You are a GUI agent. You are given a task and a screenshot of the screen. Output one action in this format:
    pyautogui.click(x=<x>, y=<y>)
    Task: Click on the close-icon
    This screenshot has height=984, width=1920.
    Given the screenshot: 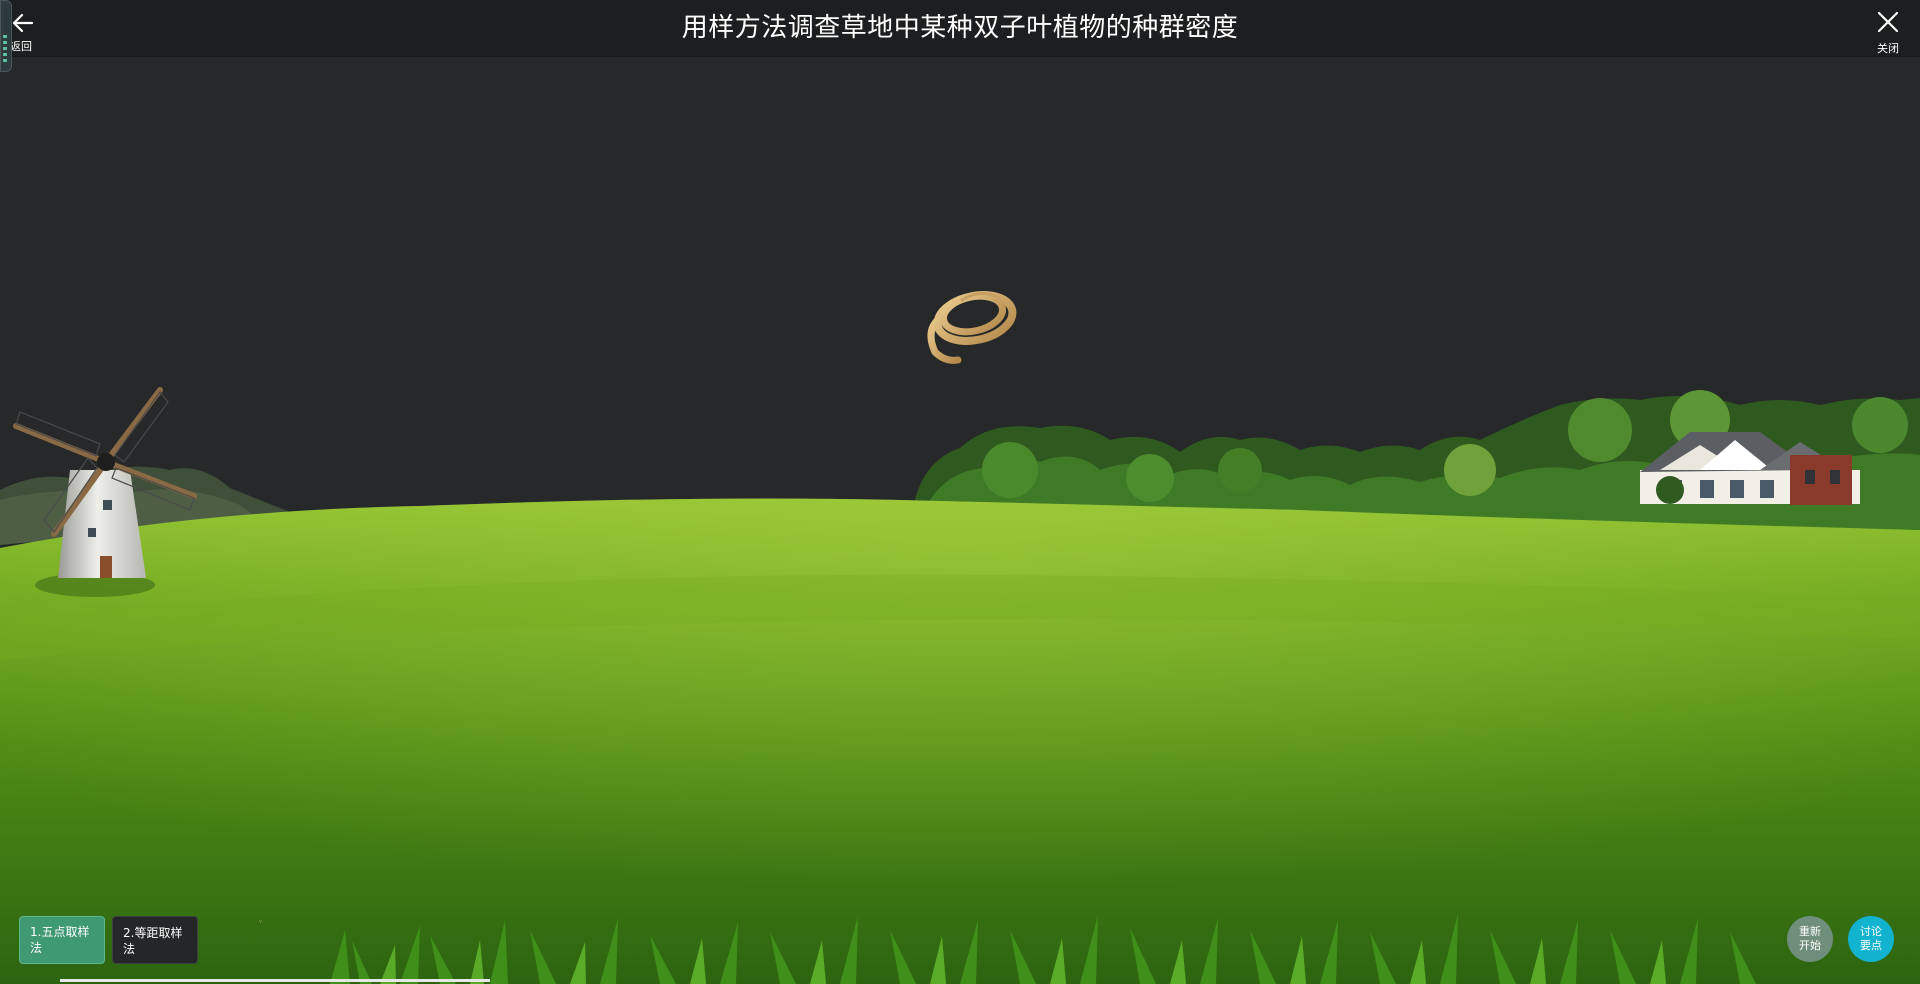 What is the action you would take?
    pyautogui.click(x=1888, y=22)
    